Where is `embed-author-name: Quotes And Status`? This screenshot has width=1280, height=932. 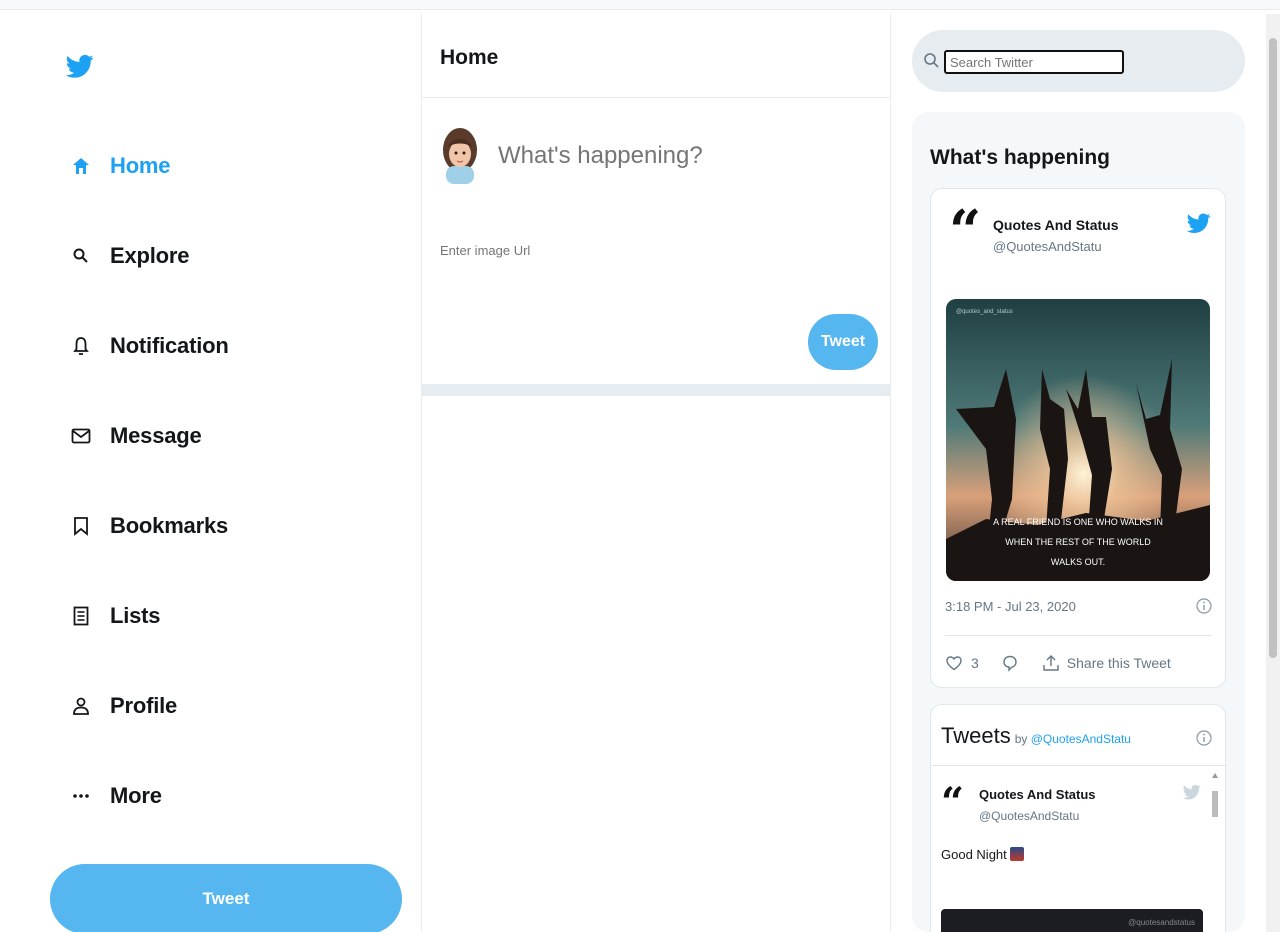 embed-author-name: Quotes And Status is located at coordinates (1056, 225).